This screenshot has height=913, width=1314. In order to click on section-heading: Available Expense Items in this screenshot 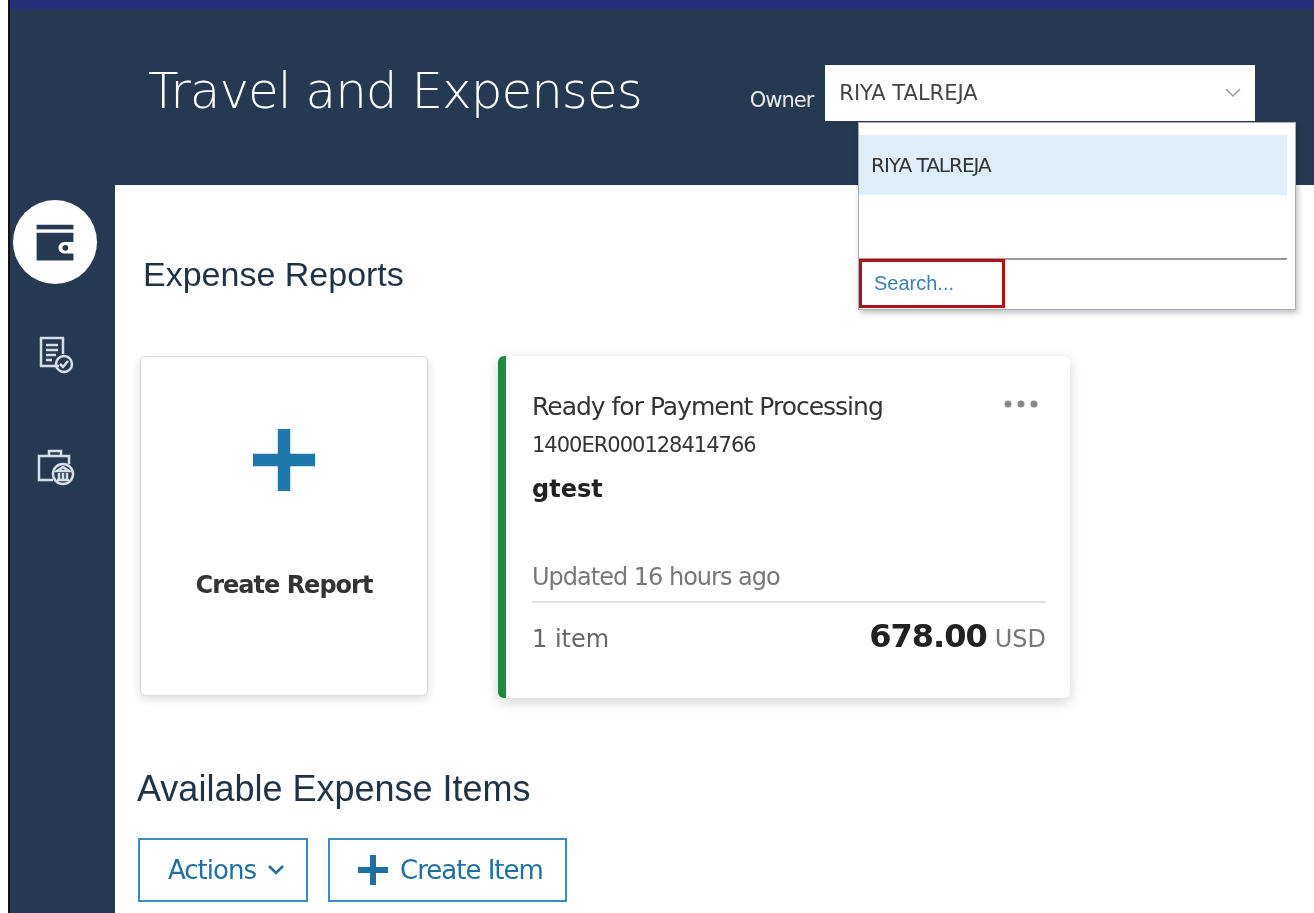, I will do `click(334, 789)`.